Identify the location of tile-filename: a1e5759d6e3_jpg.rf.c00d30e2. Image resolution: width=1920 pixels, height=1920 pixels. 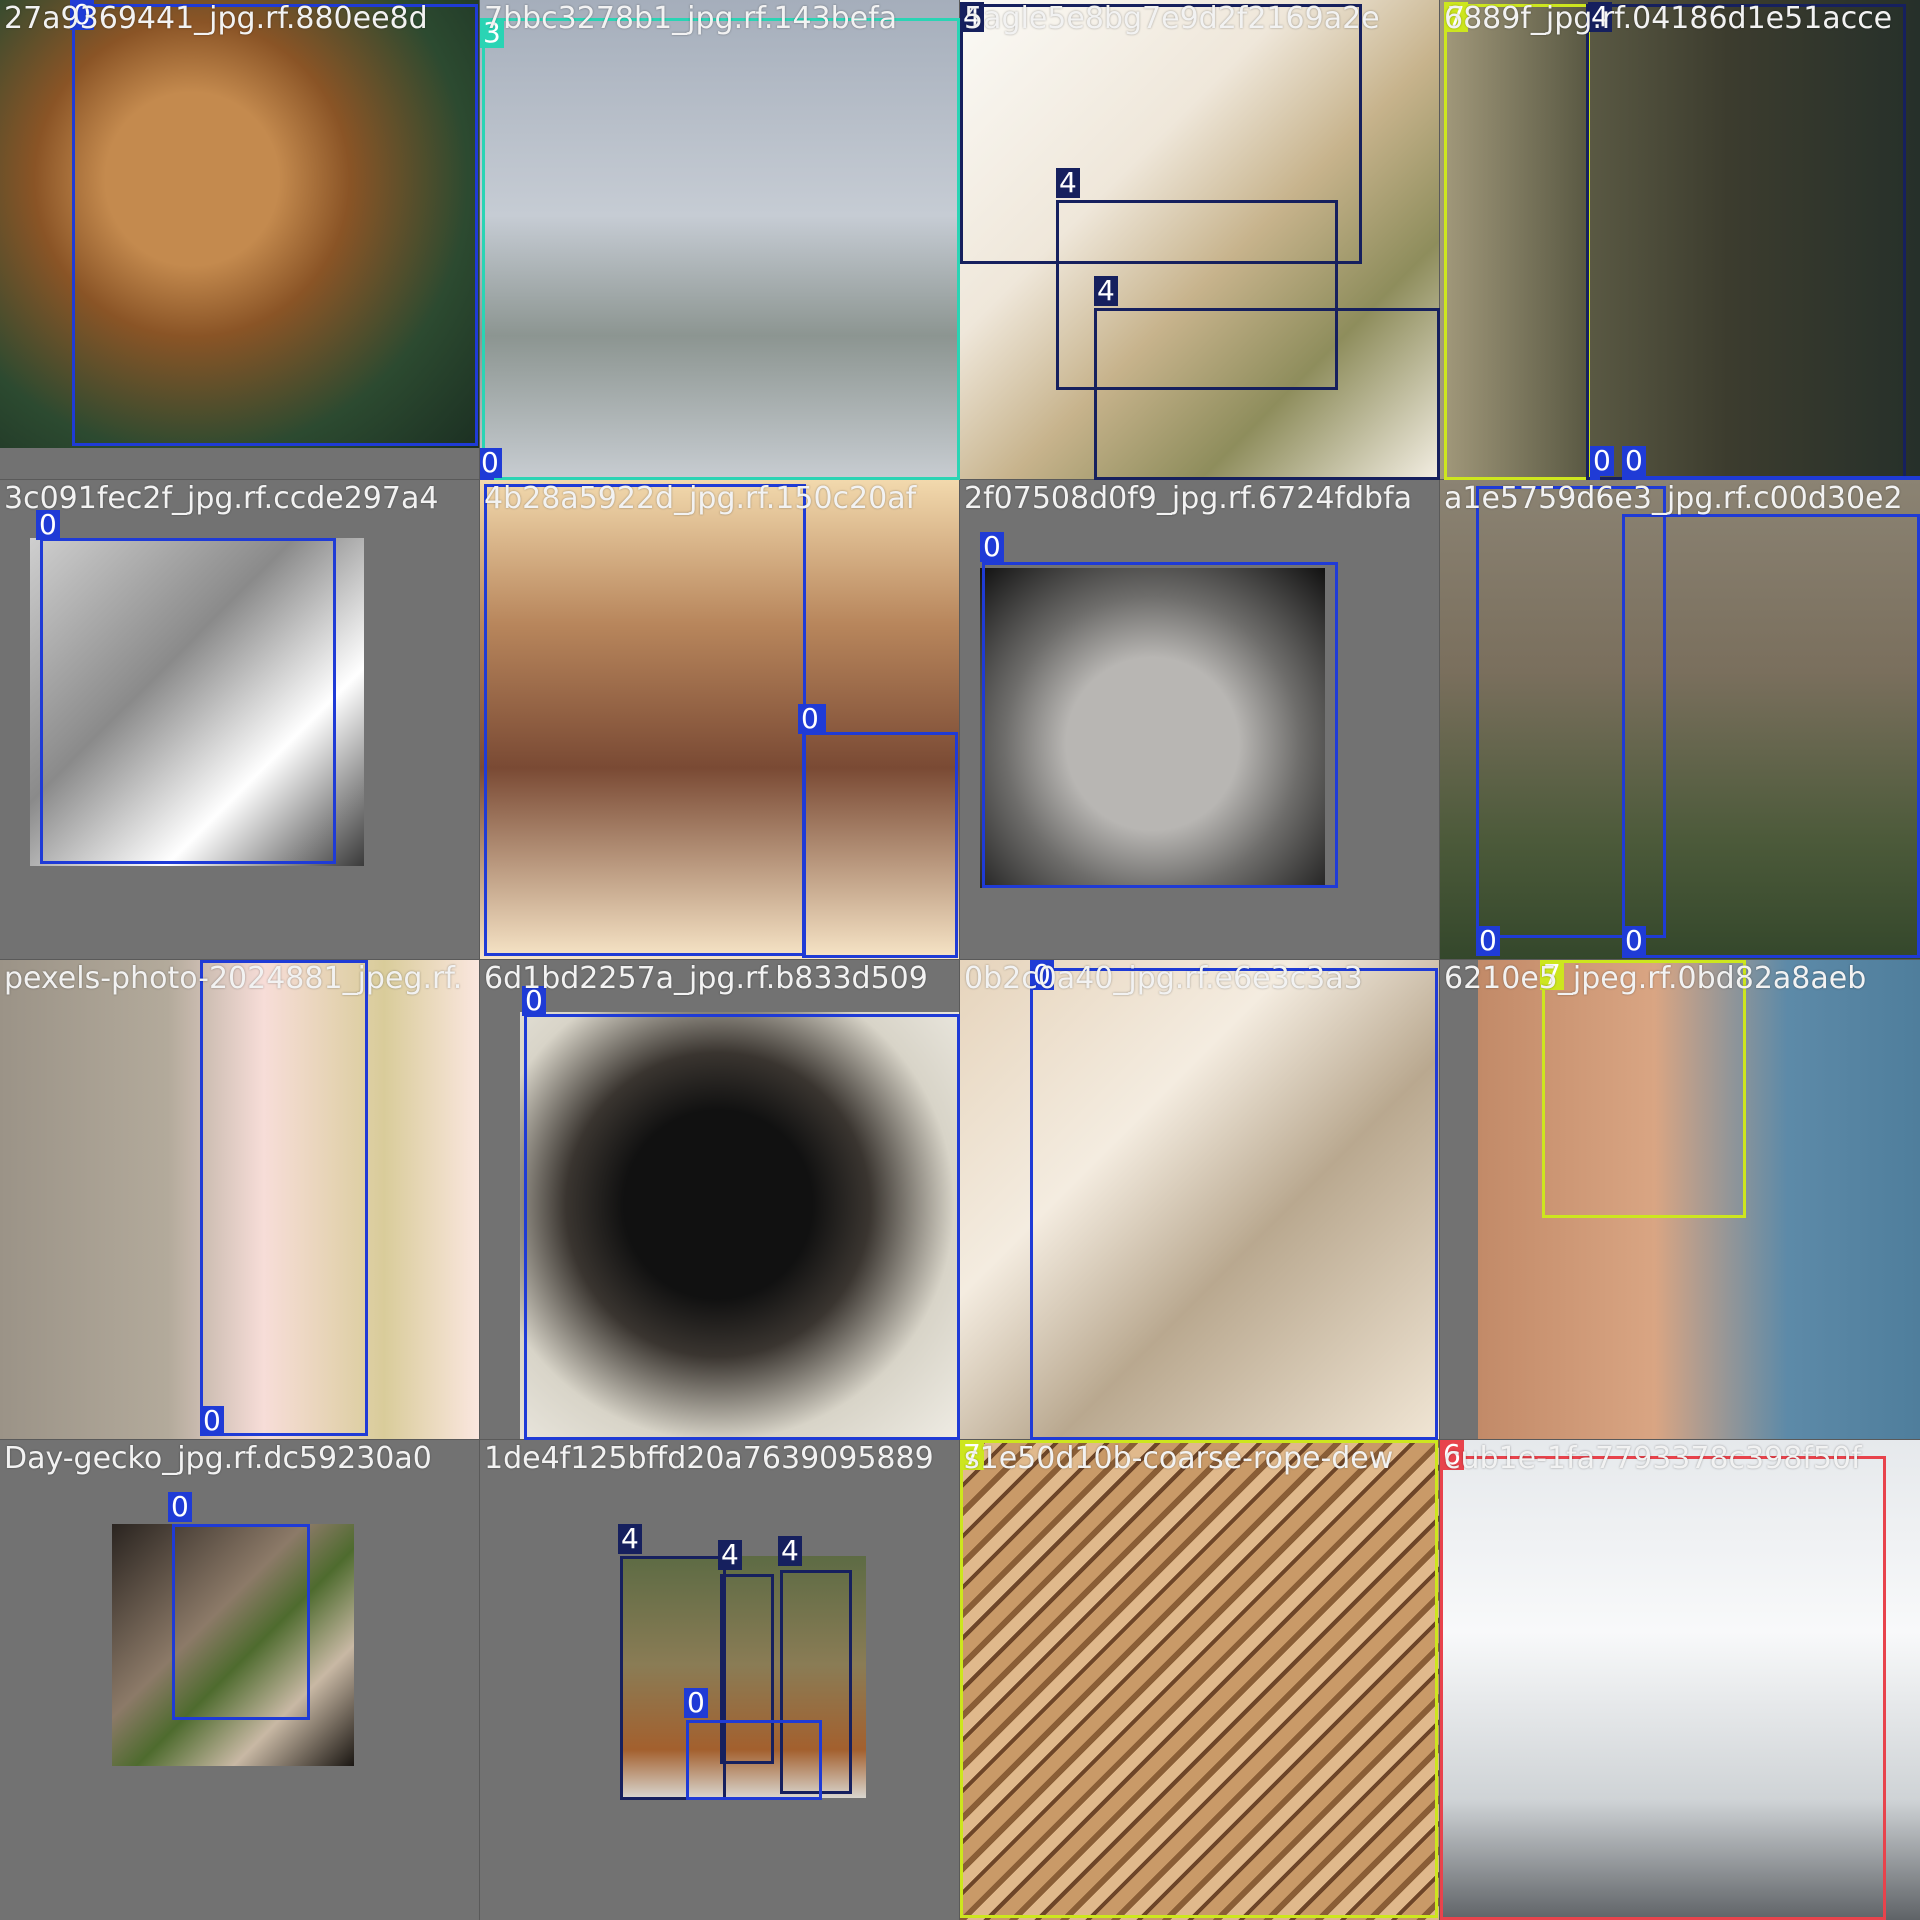
(1673, 498).